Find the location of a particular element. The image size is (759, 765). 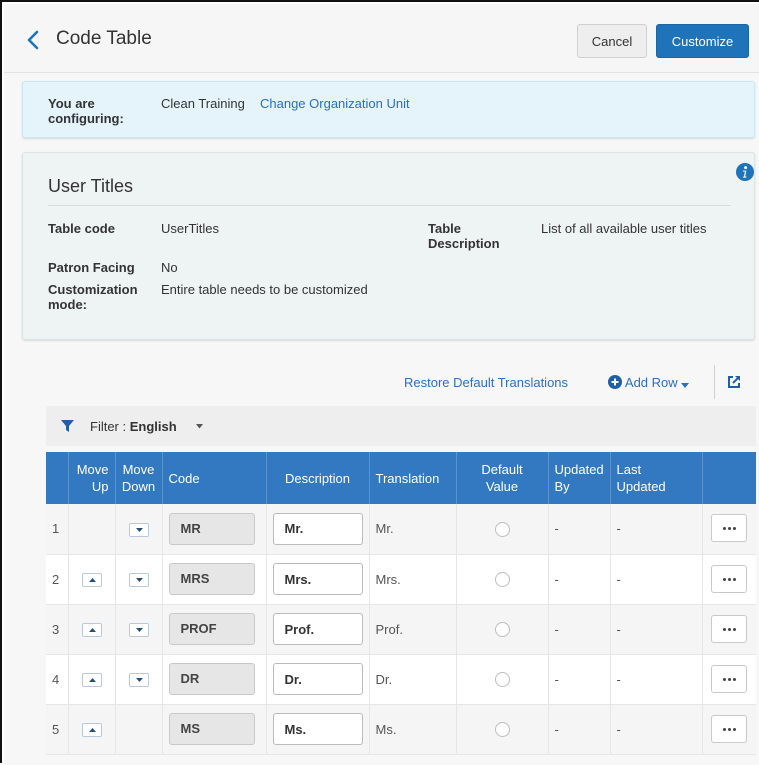

filter-language: Filter : English is located at coordinates (133, 426).